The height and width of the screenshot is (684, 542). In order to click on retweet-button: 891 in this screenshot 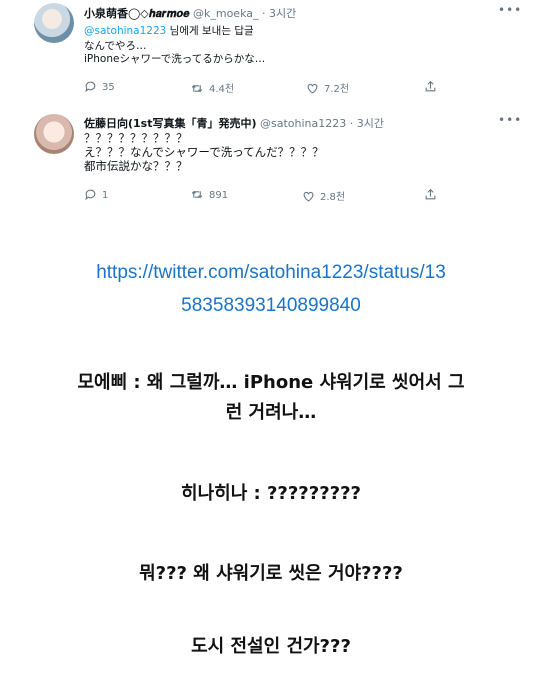, I will do `click(209, 194)`.